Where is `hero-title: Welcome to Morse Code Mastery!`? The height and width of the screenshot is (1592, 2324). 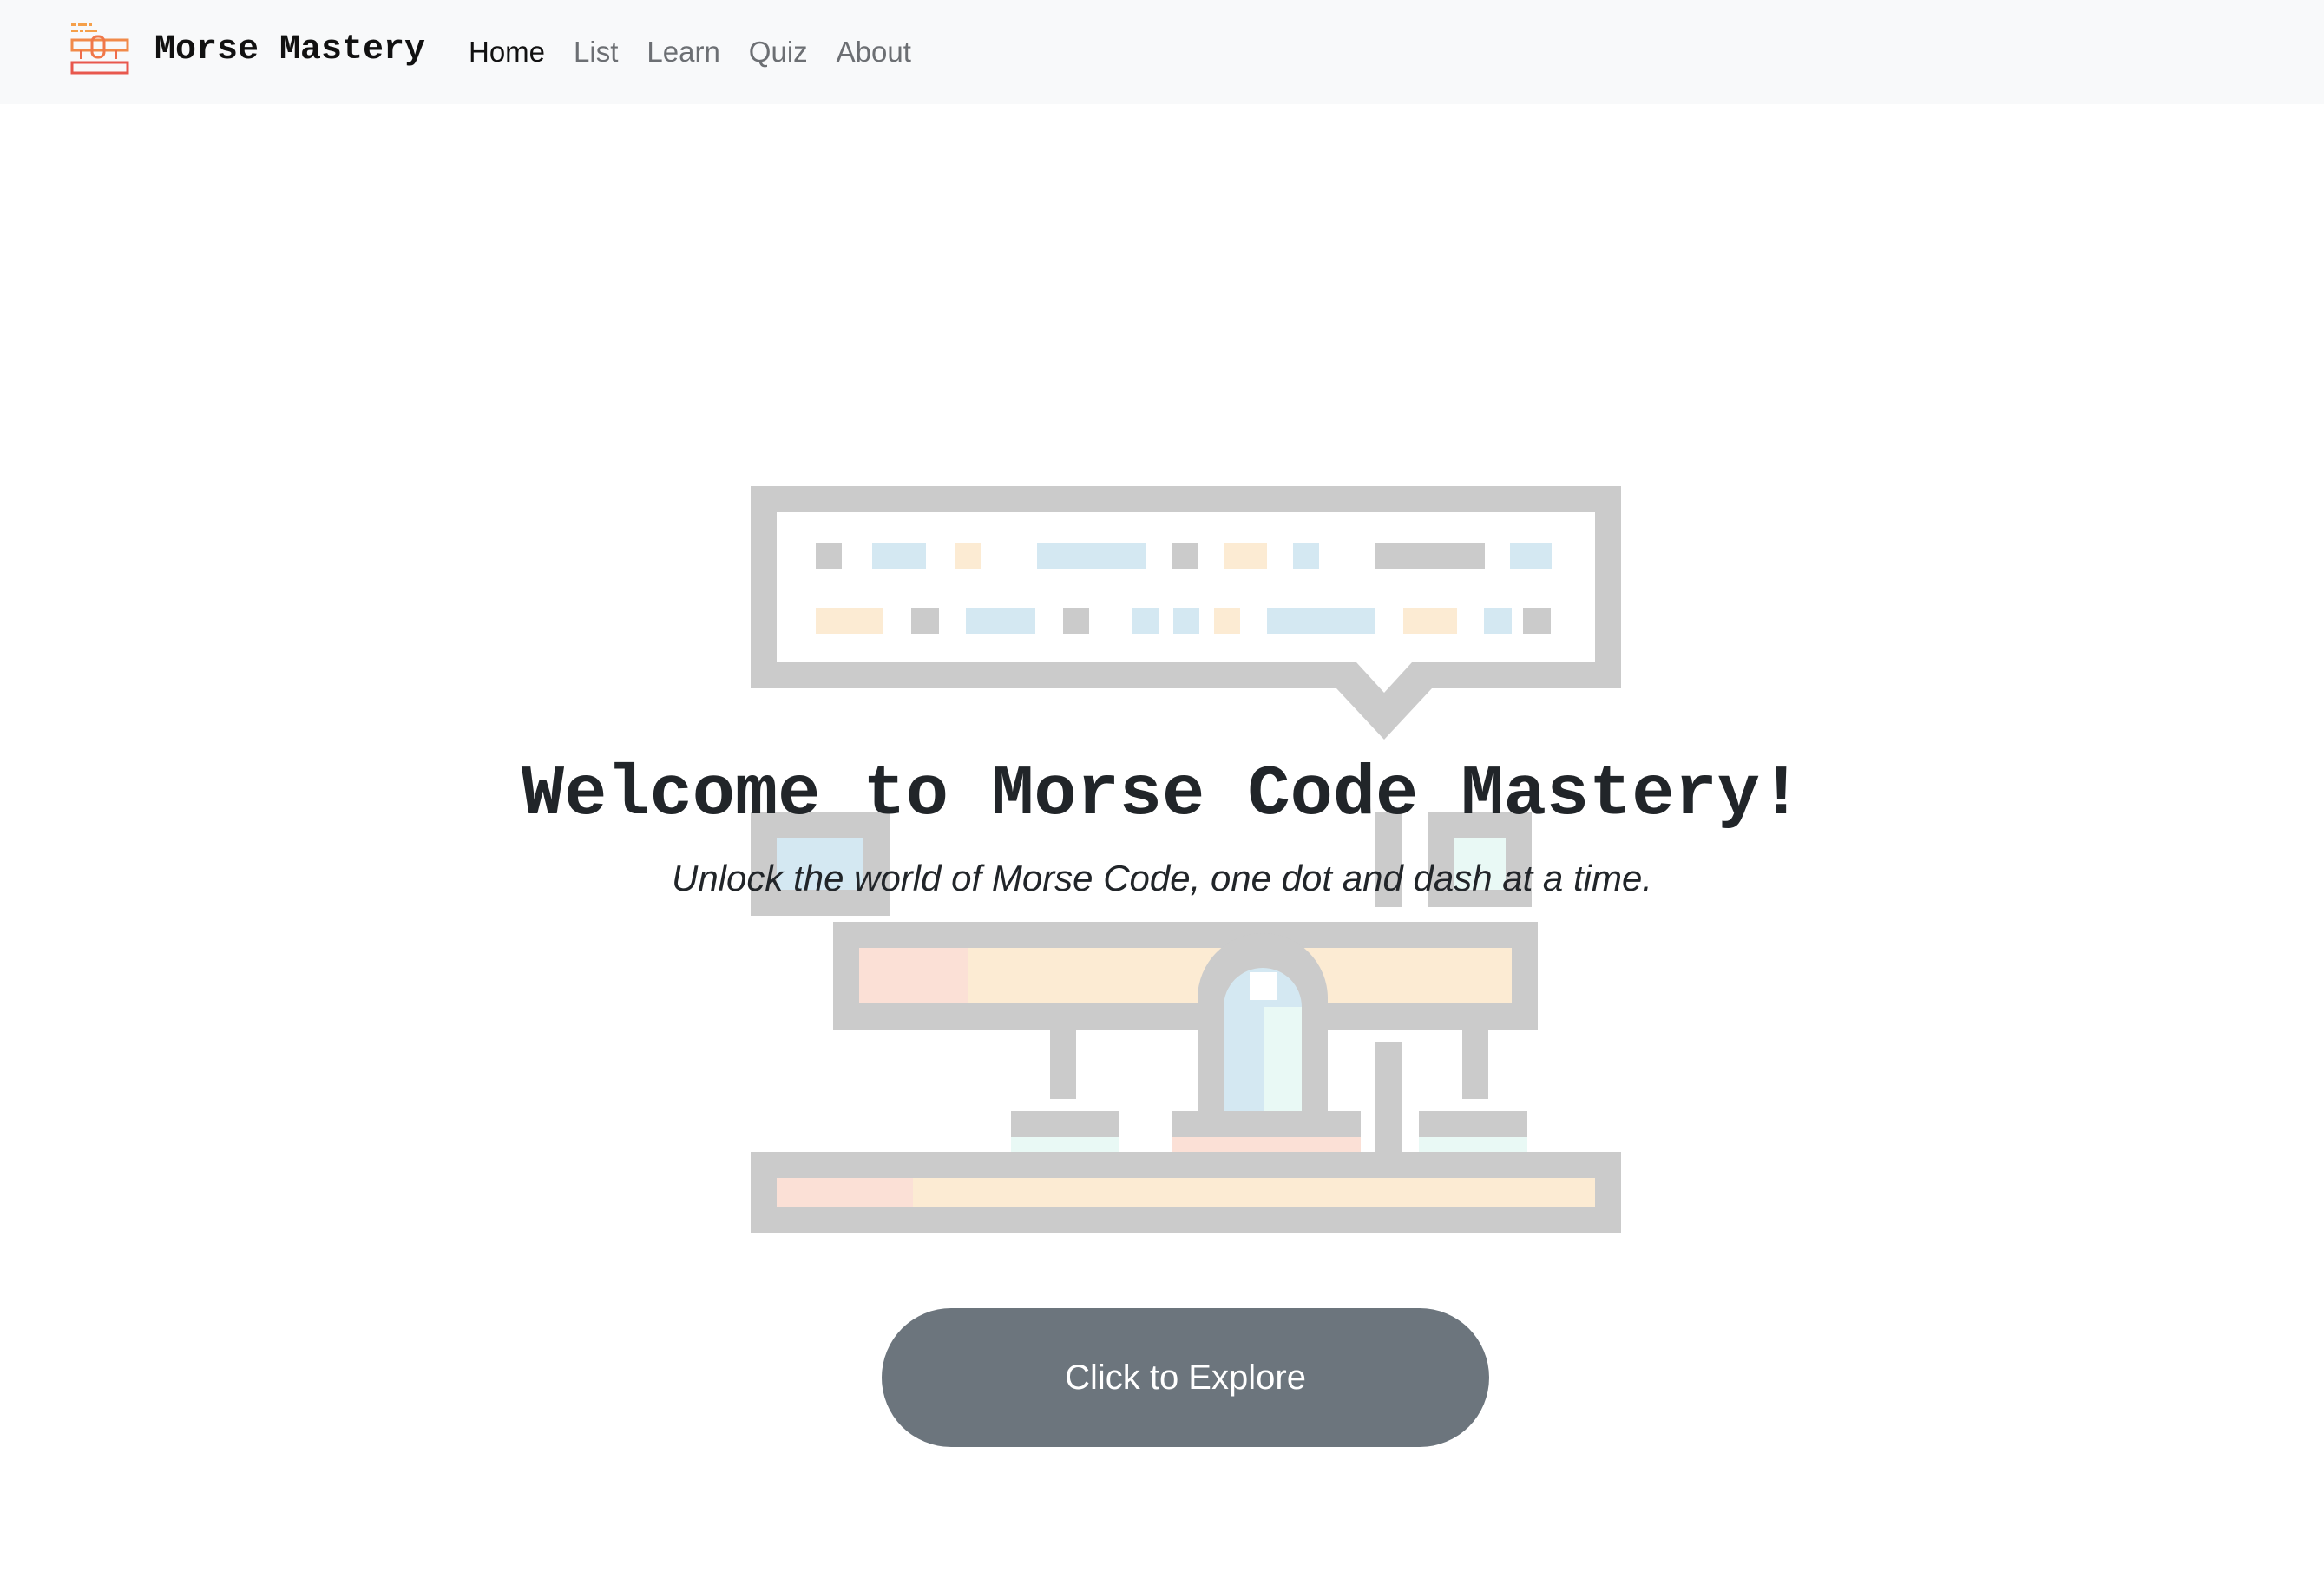 hero-title: Welcome to Morse Code Mastery! is located at coordinates (1162, 794).